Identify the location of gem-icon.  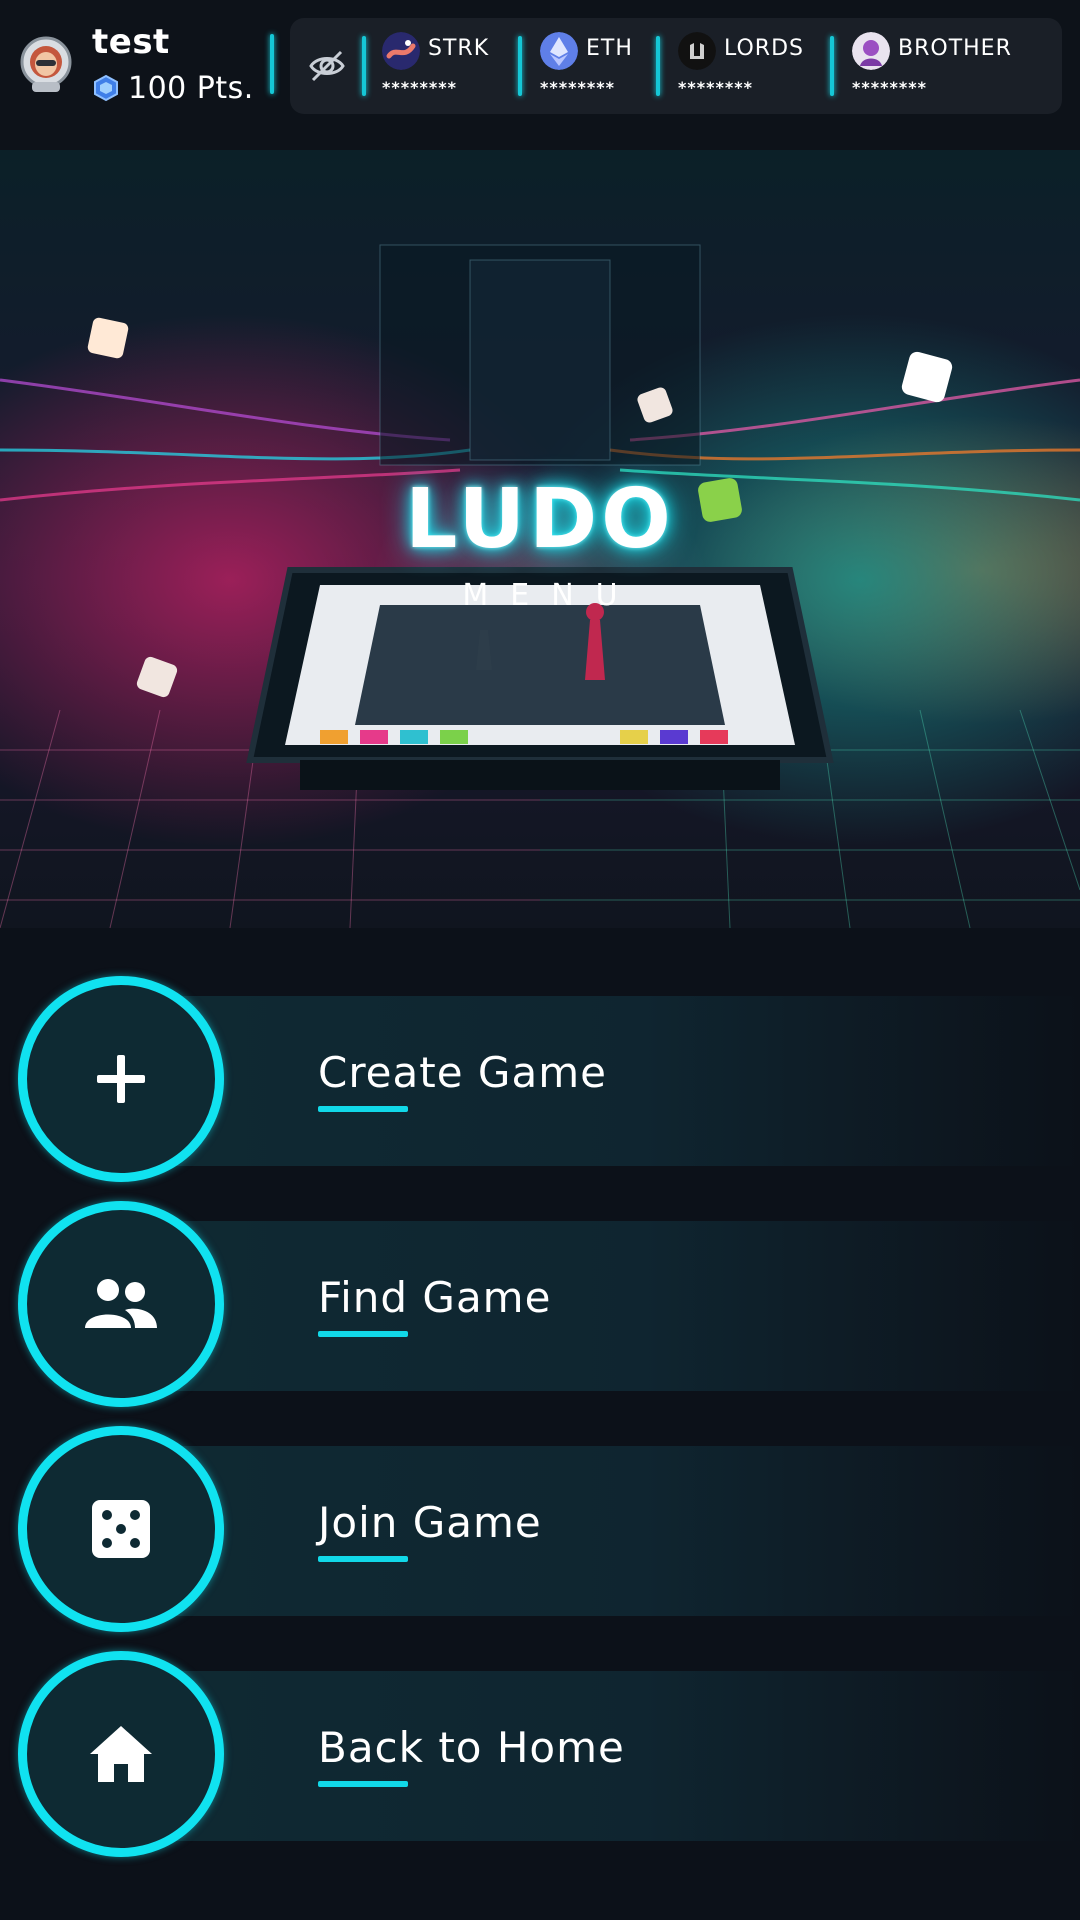
(106, 88).